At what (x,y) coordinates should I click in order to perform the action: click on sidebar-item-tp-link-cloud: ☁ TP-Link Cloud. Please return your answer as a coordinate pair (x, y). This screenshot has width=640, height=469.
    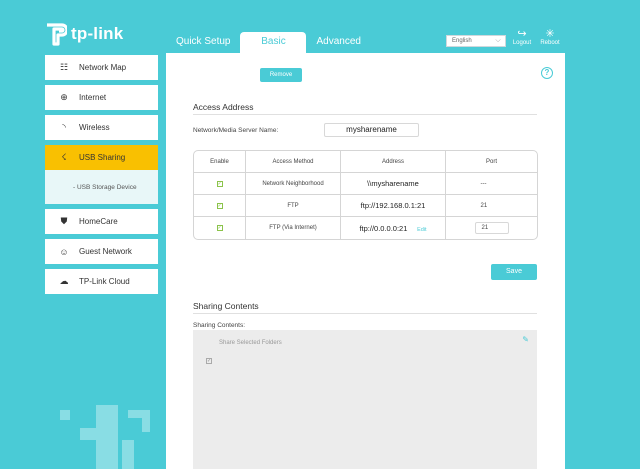
    Looking at the image, I should click on (101, 281).